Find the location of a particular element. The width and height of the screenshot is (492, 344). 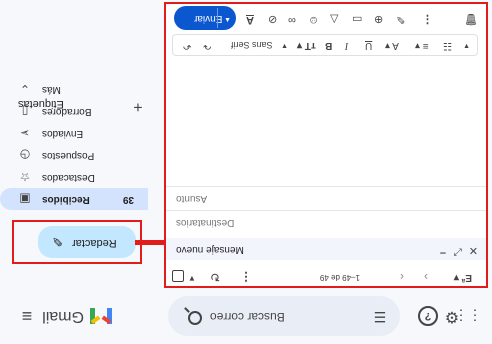

subject-field: Asunto is located at coordinates (326, 198).